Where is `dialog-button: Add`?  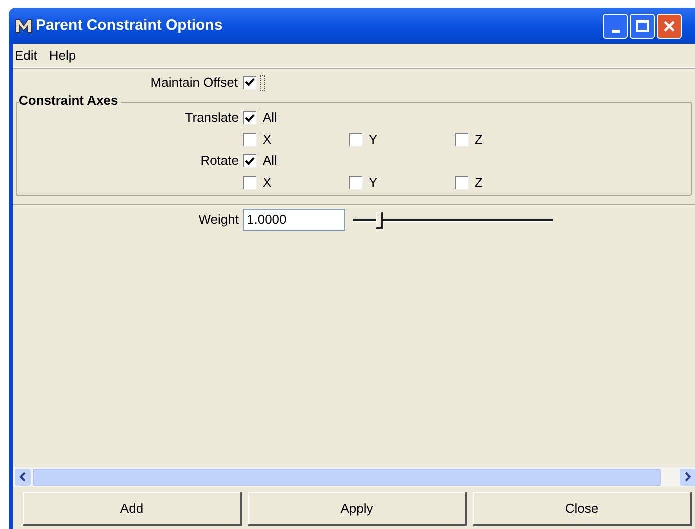
dialog-button: Add is located at coordinates (132, 509).